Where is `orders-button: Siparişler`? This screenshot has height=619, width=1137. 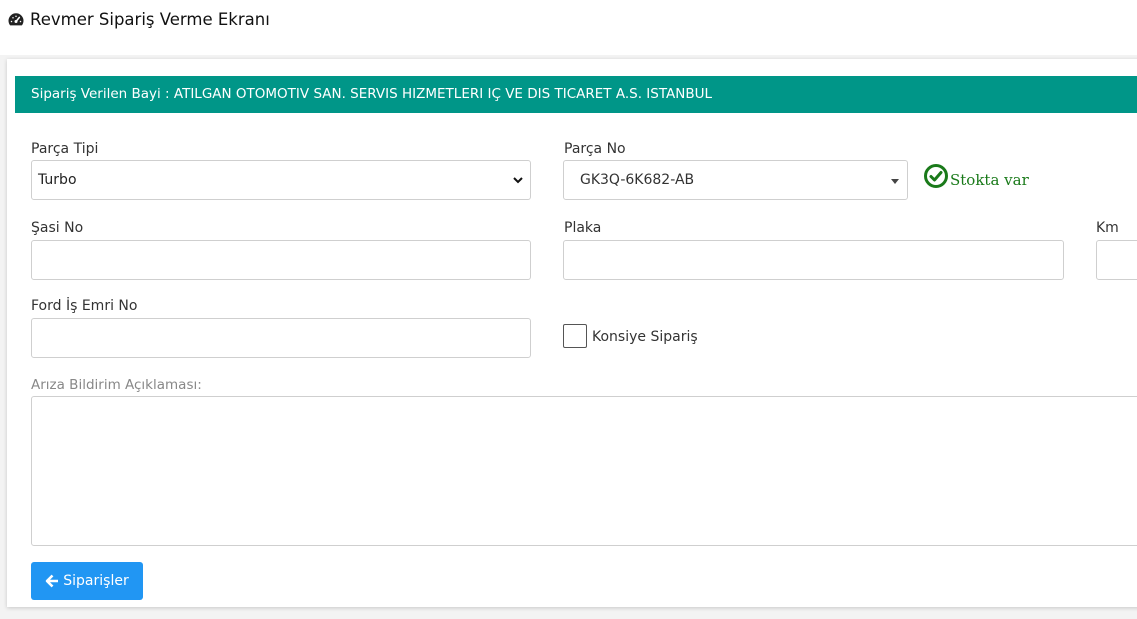 orders-button: Siparişler is located at coordinates (87, 581).